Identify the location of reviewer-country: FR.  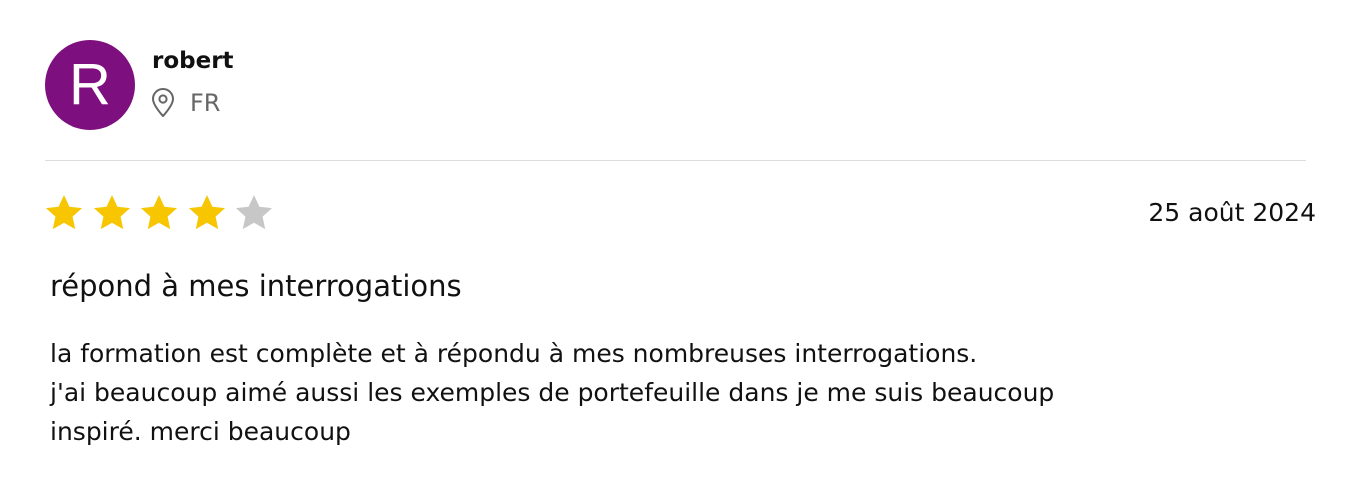
(205, 103).